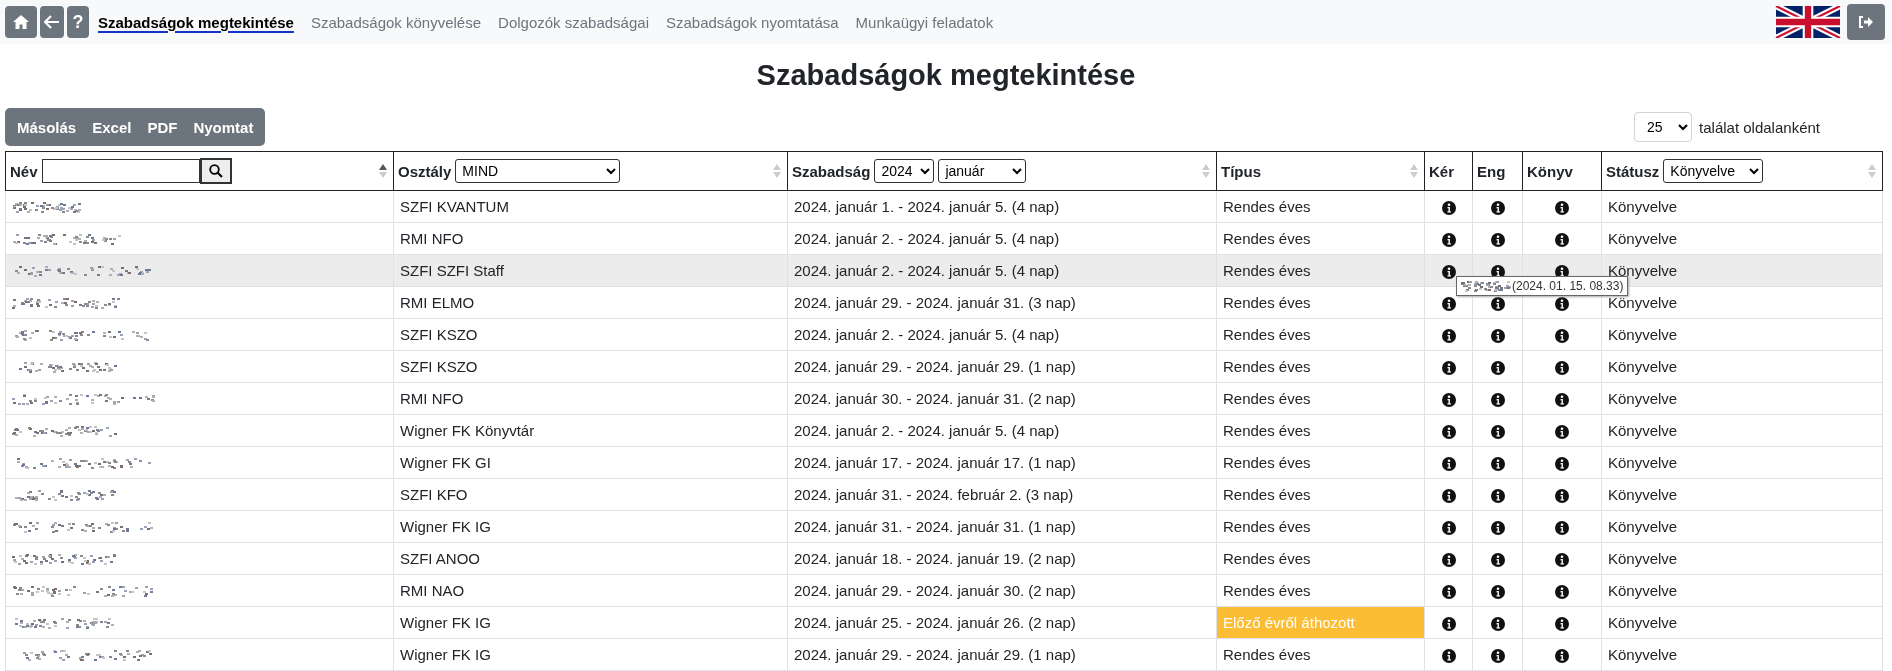  Describe the element at coordinates (831, 171) in the screenshot. I see `column-label: Szabadság` at that location.